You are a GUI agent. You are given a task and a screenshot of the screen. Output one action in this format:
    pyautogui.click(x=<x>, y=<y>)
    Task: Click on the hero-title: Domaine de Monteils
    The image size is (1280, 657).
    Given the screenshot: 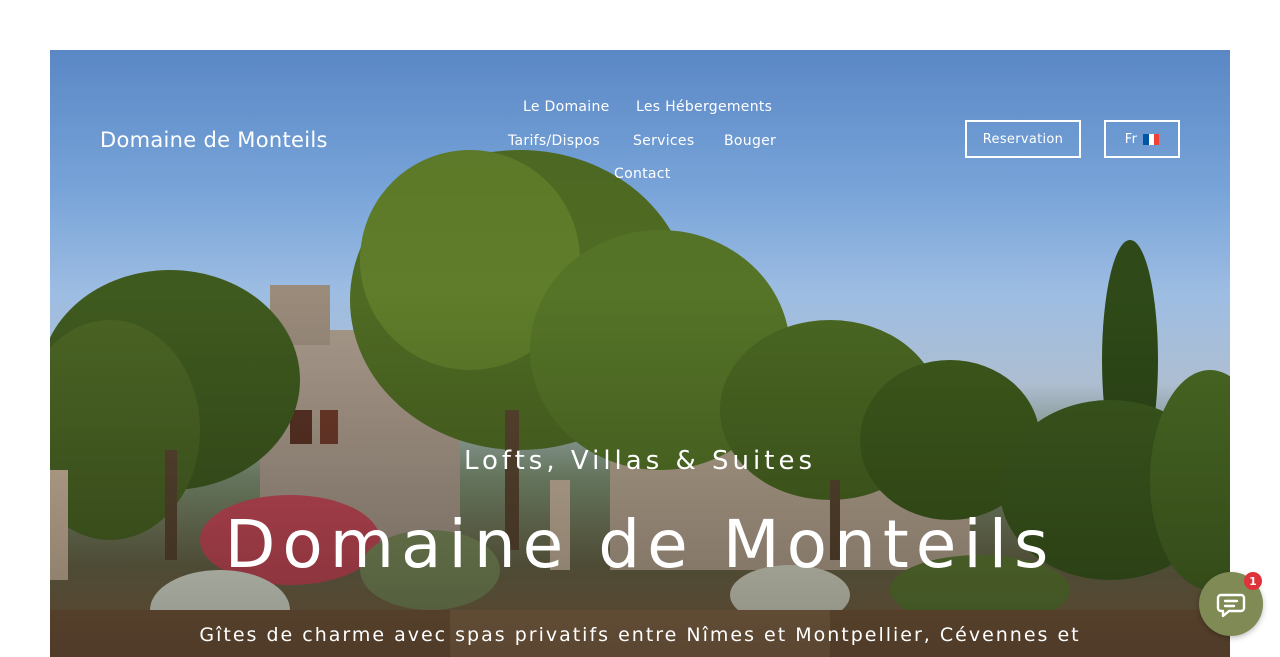 What is the action you would take?
    pyautogui.click(x=640, y=544)
    